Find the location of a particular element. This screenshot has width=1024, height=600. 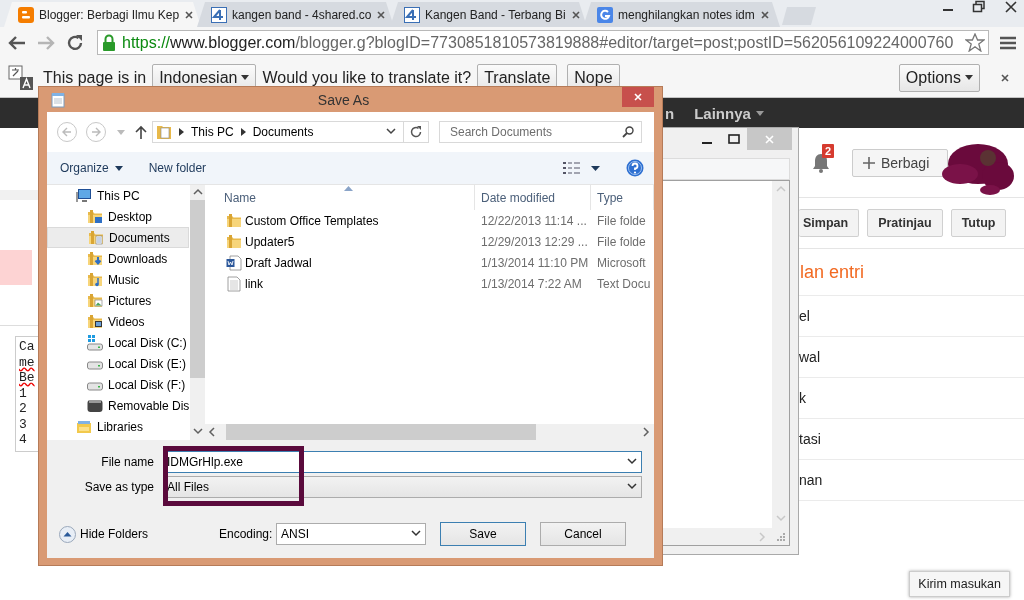

date-cell-text: 1/13/2014 11:10 PM is located at coordinates (535, 262).